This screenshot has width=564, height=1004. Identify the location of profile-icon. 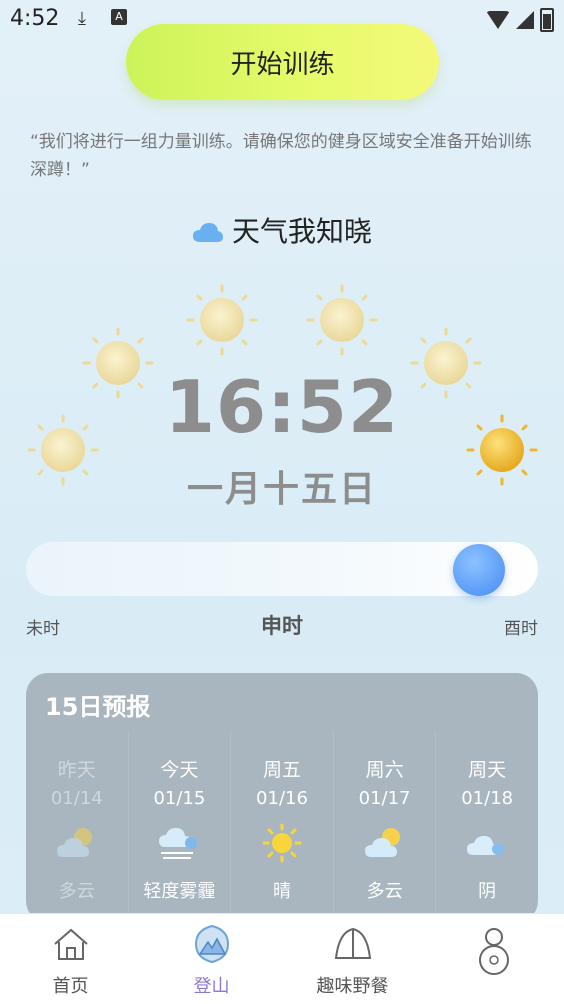
(493, 951).